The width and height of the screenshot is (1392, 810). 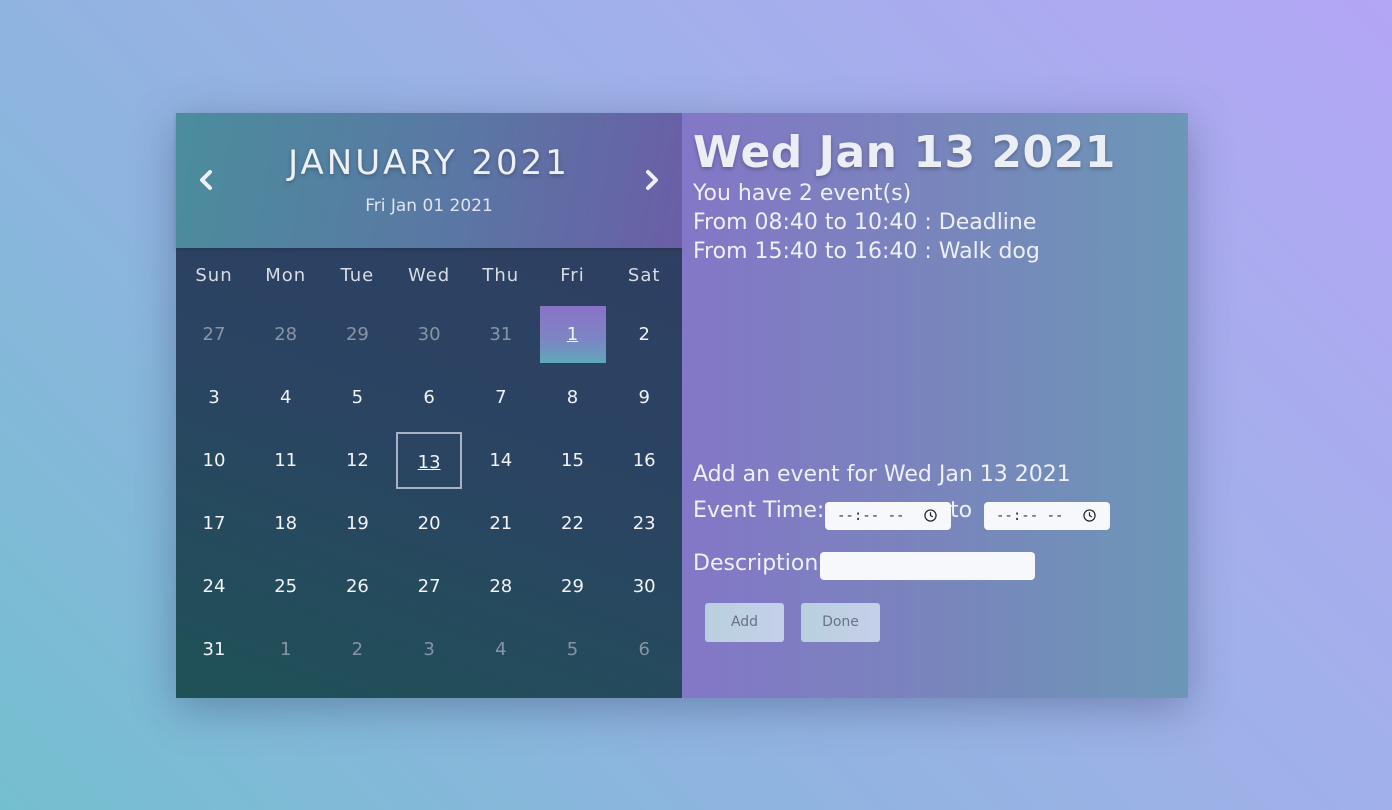 I want to click on current-date: Fri Jan 01 2021, so click(x=429, y=206).